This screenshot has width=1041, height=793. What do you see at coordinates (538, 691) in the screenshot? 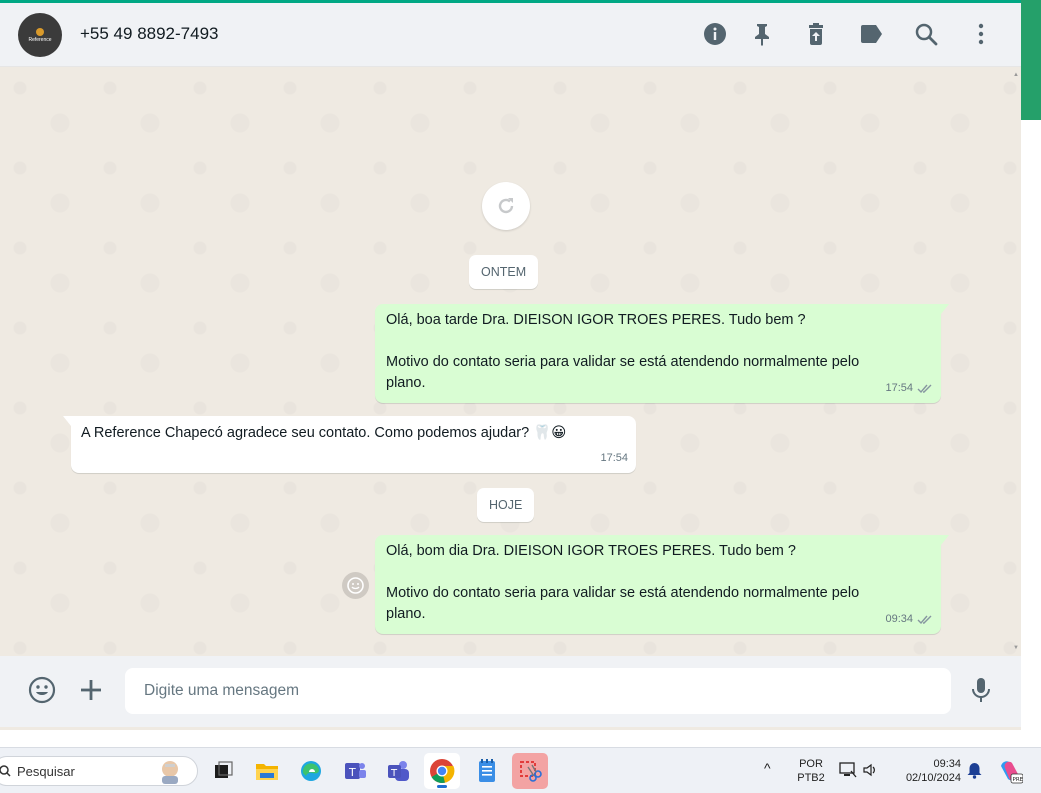
I see `message-input` at bounding box center [538, 691].